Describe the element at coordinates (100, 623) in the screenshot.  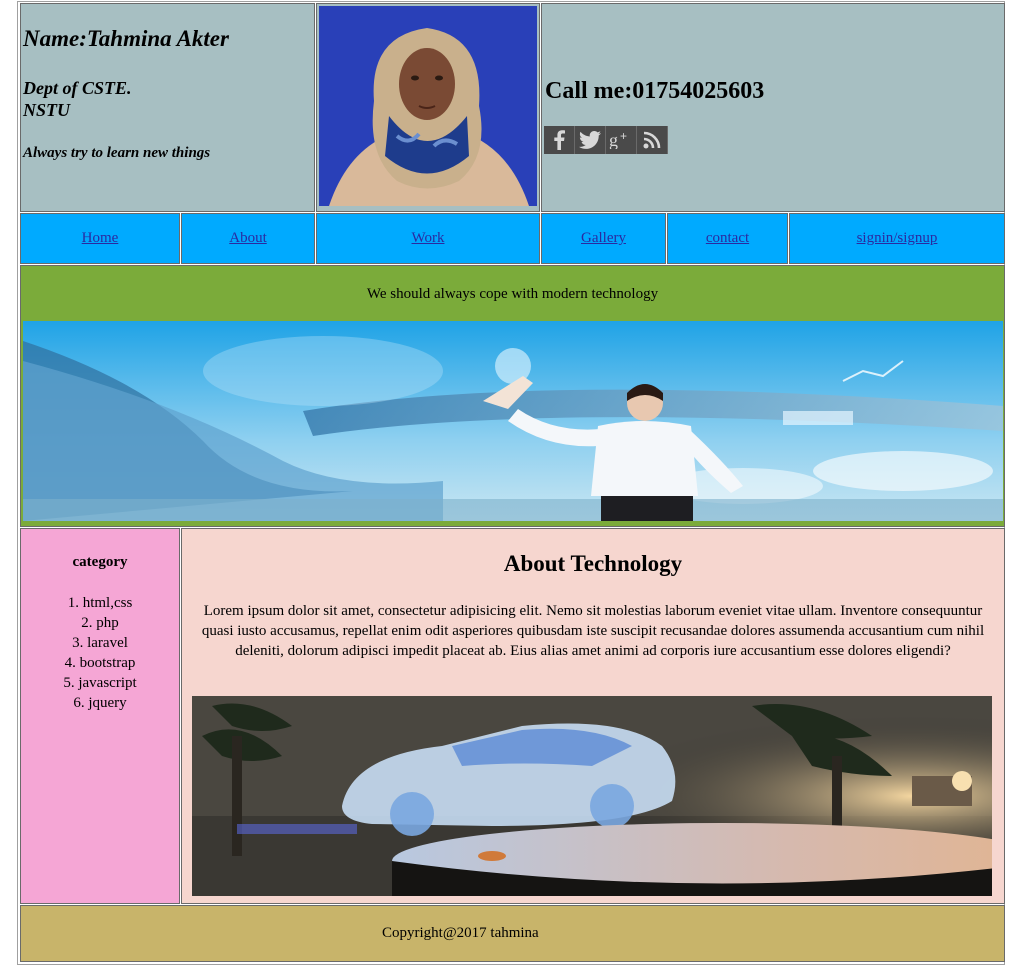
I see `category-item: 2. php` at that location.